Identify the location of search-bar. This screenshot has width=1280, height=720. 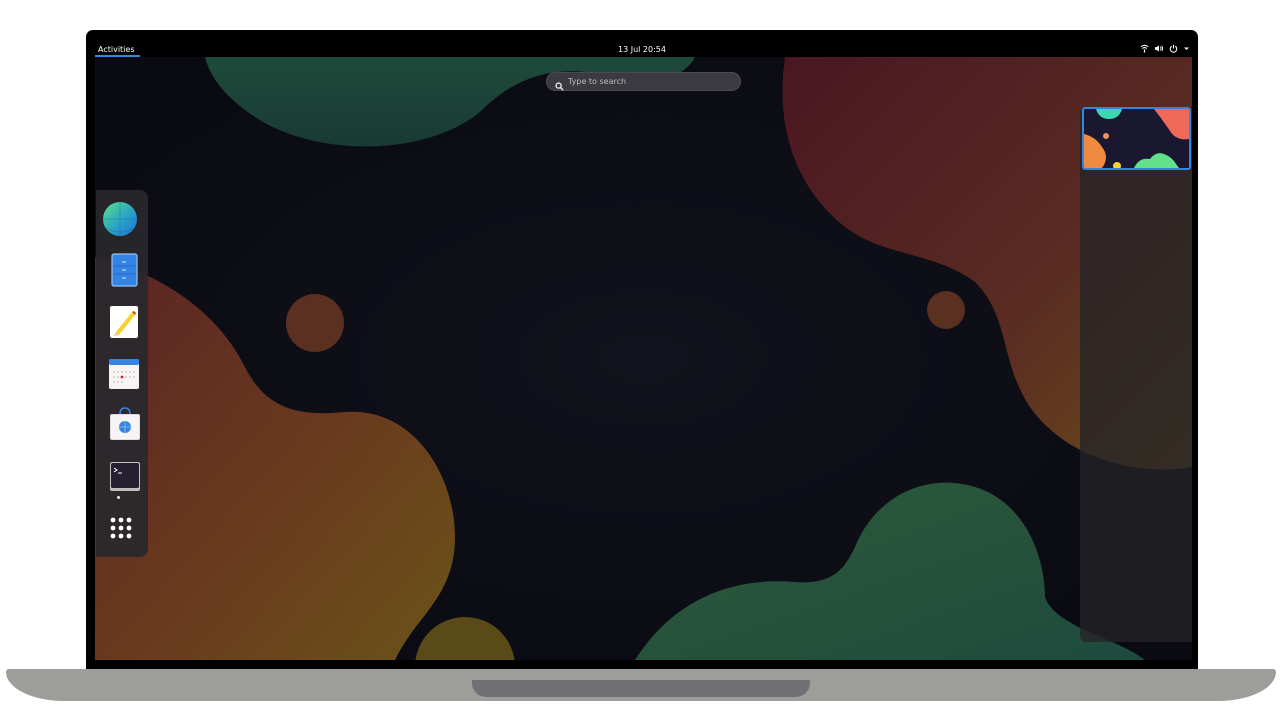
(643, 81).